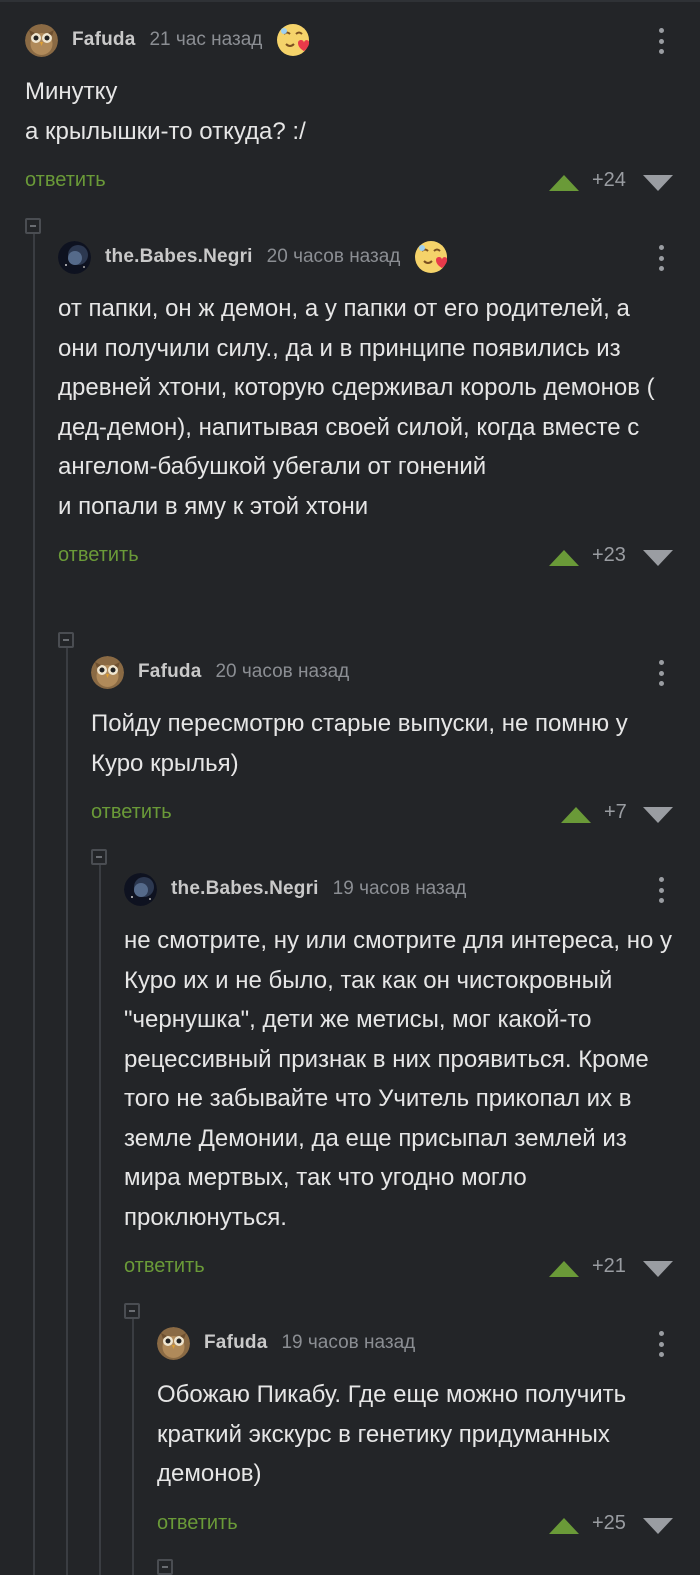 The width and height of the screenshot is (700, 1575). Describe the element at coordinates (609, 1522) in the screenshot. I see `score: +25` at that location.